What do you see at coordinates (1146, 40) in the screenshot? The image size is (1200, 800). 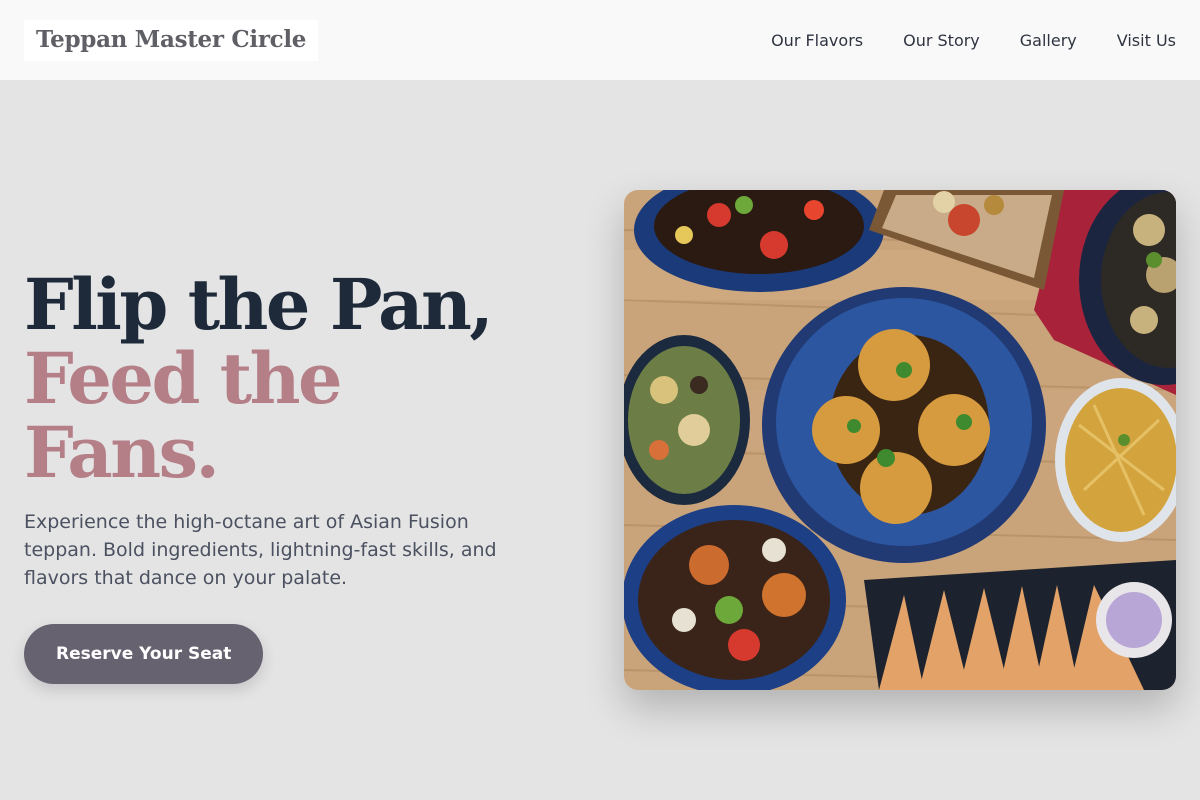 I see `nav-link-visit-us: Visit Us` at bounding box center [1146, 40].